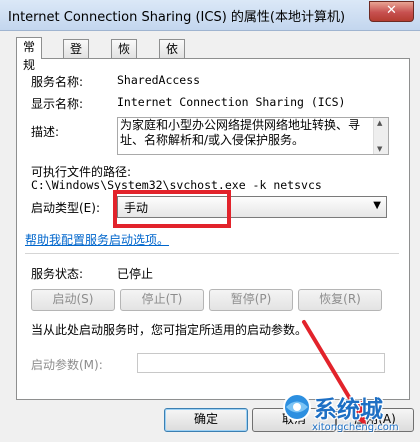 The image size is (420, 442). What do you see at coordinates (67, 365) in the screenshot?
I see `start-params-label: 启动参数(M):` at bounding box center [67, 365].